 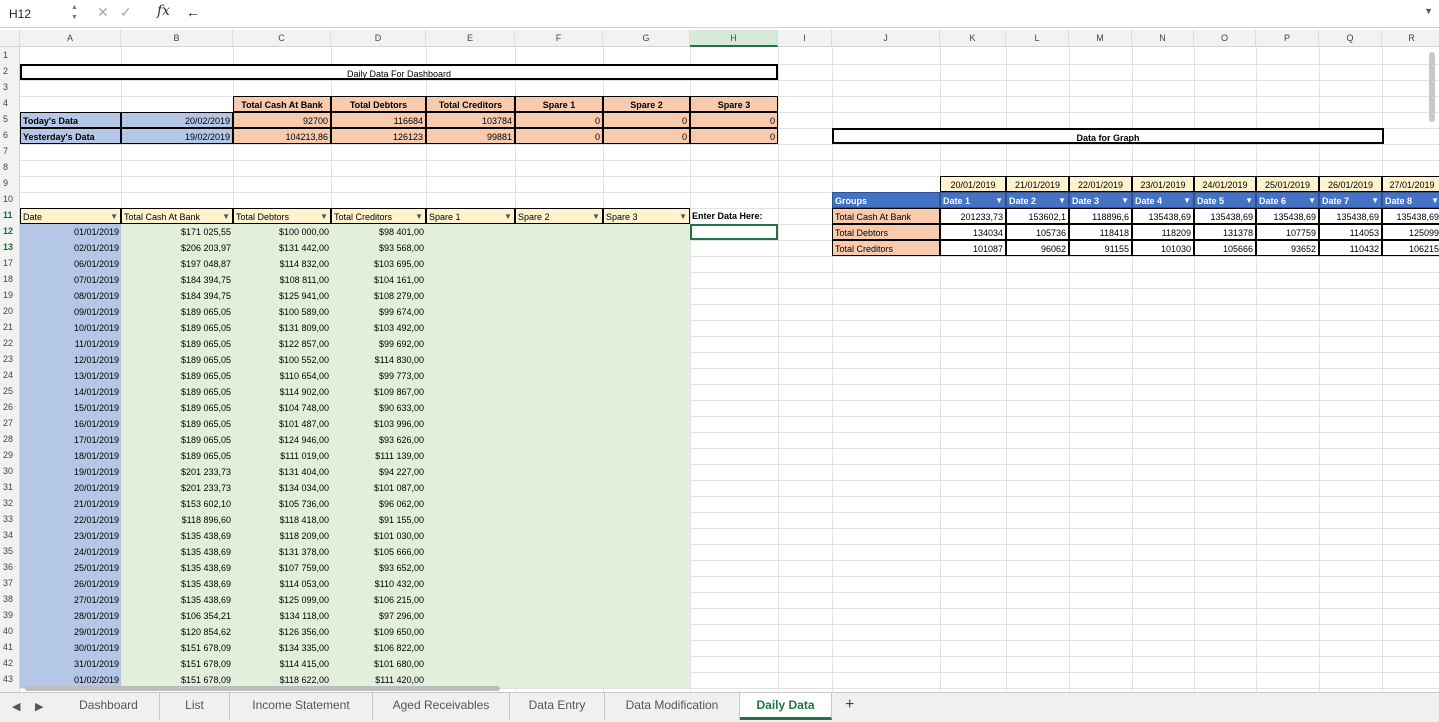 I want to click on table-row-value: $107 759,00, so click(x=282, y=568).